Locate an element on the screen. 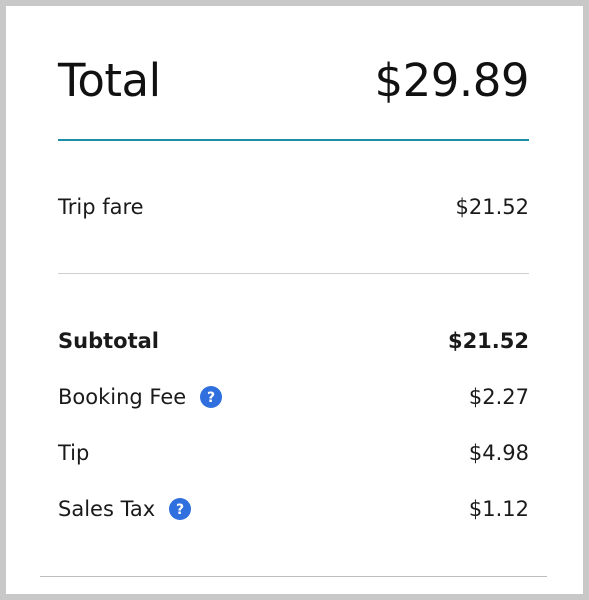 This screenshot has height=600, width=589. total-row: Total $29.89 is located at coordinates (294, 80).